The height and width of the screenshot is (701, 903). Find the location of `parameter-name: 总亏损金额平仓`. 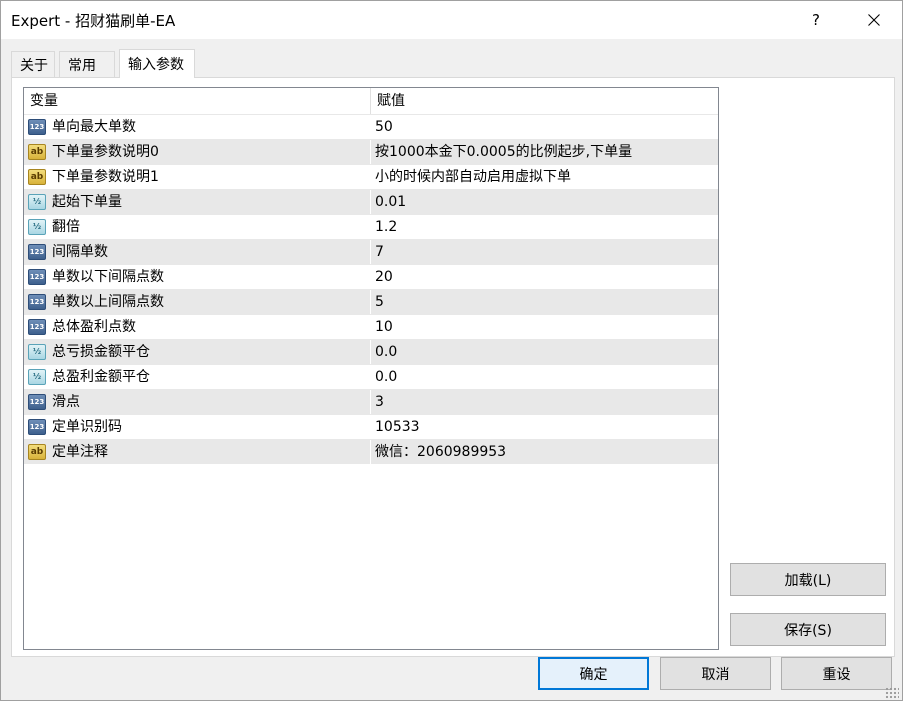

parameter-name: 总亏损金额平仓 is located at coordinates (101, 352).